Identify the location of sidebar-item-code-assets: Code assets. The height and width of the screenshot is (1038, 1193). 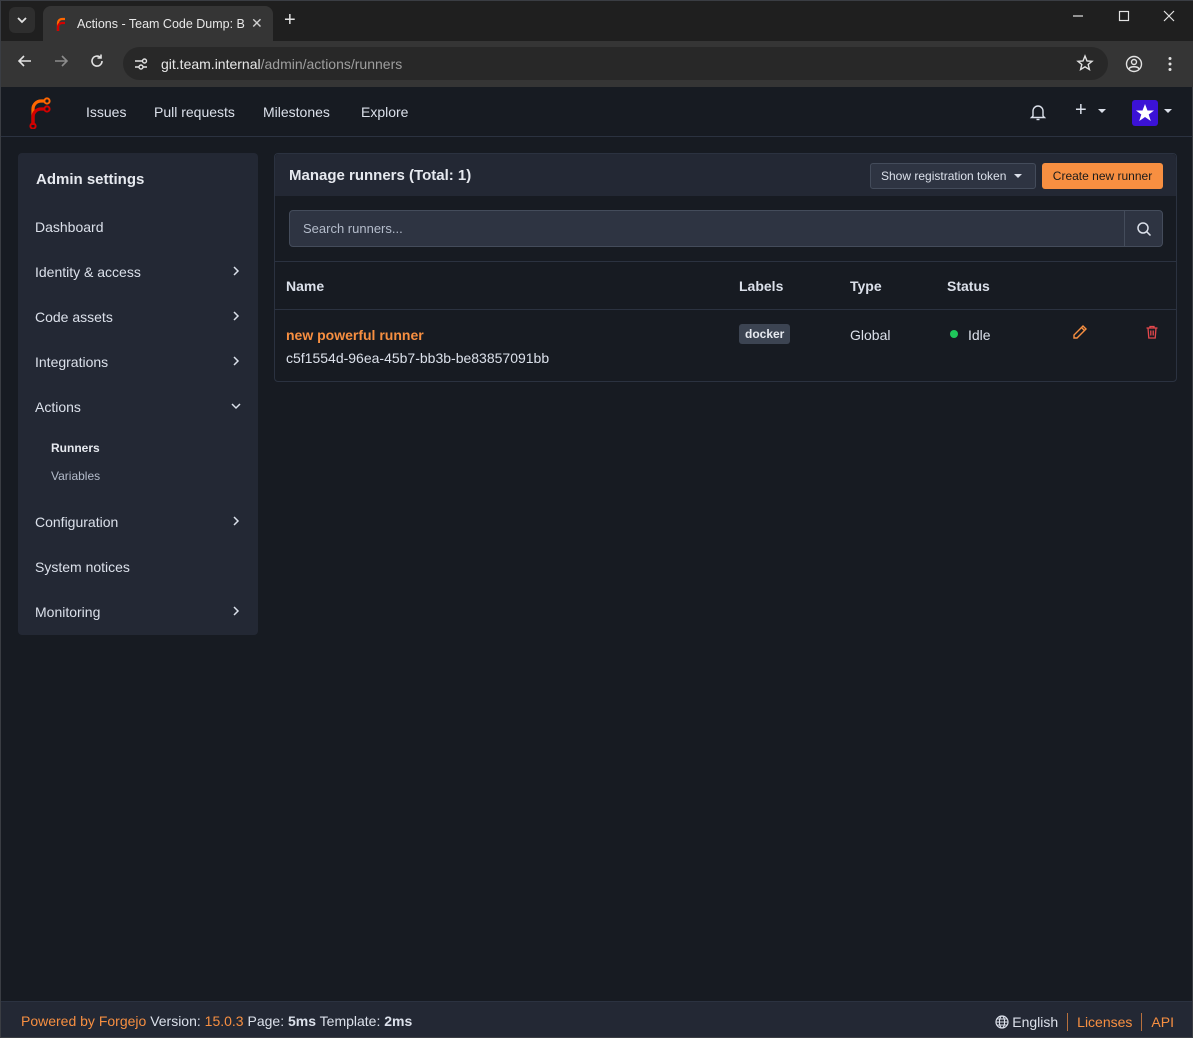
(138, 317).